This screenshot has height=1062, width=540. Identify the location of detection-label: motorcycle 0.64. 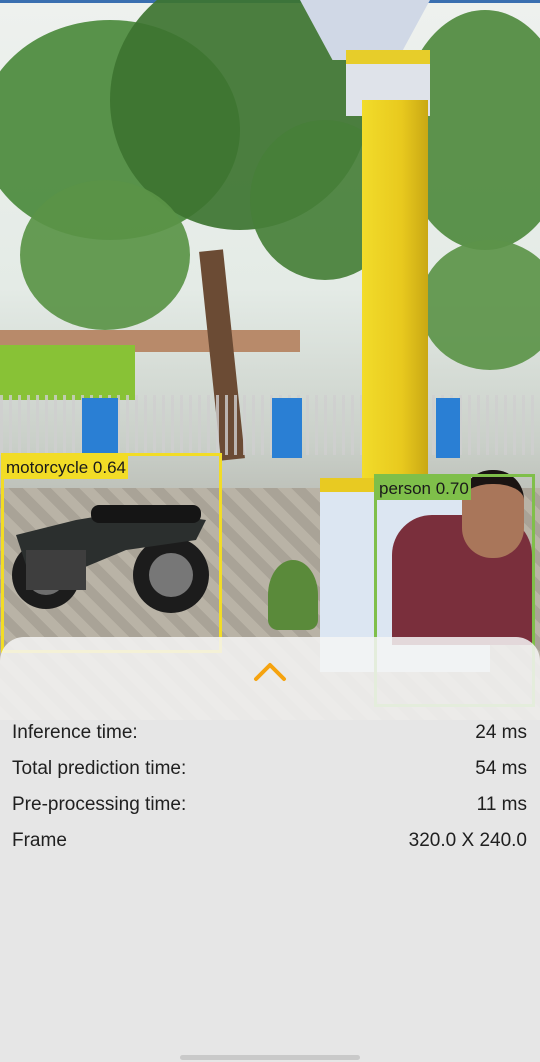
(66, 467).